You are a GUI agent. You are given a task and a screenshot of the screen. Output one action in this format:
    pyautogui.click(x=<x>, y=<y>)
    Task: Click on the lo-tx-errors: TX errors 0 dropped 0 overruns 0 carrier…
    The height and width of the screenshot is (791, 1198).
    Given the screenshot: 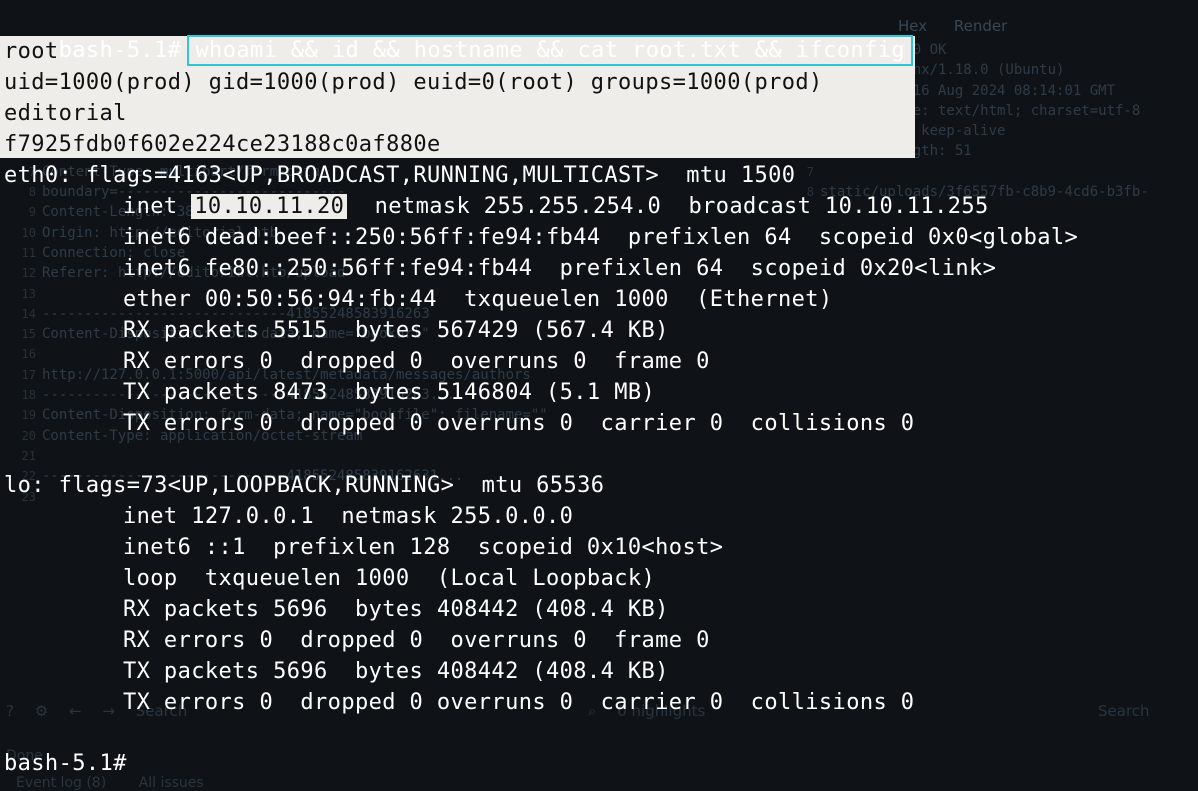 What is the action you would take?
    pyautogui.click(x=519, y=702)
    